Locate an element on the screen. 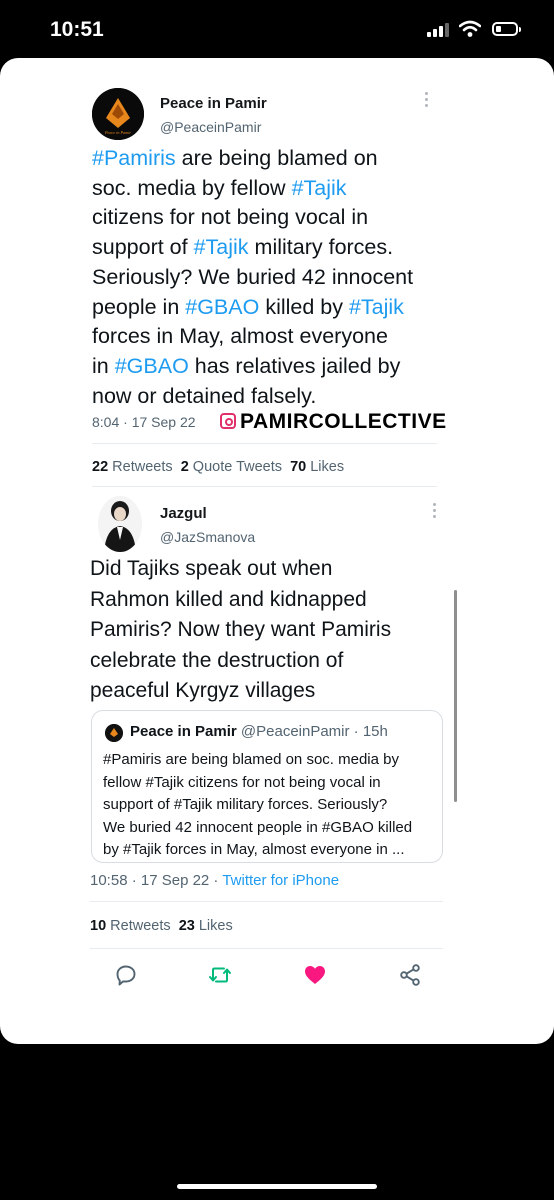 This screenshot has width=554, height=1200. wifi-icon is located at coordinates (470, 28).